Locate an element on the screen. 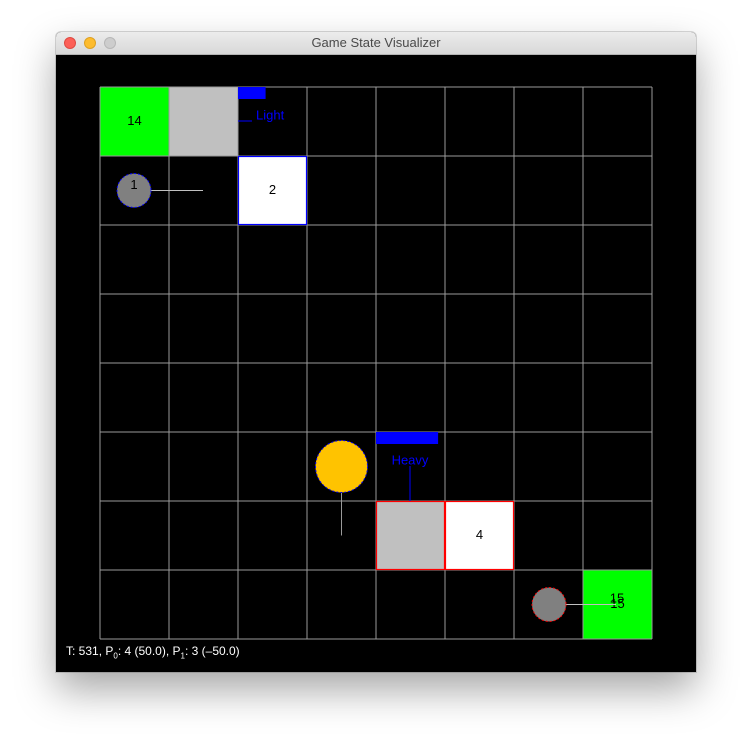 This screenshot has height=752, width=752. load-bar-light is located at coordinates (252, 93).